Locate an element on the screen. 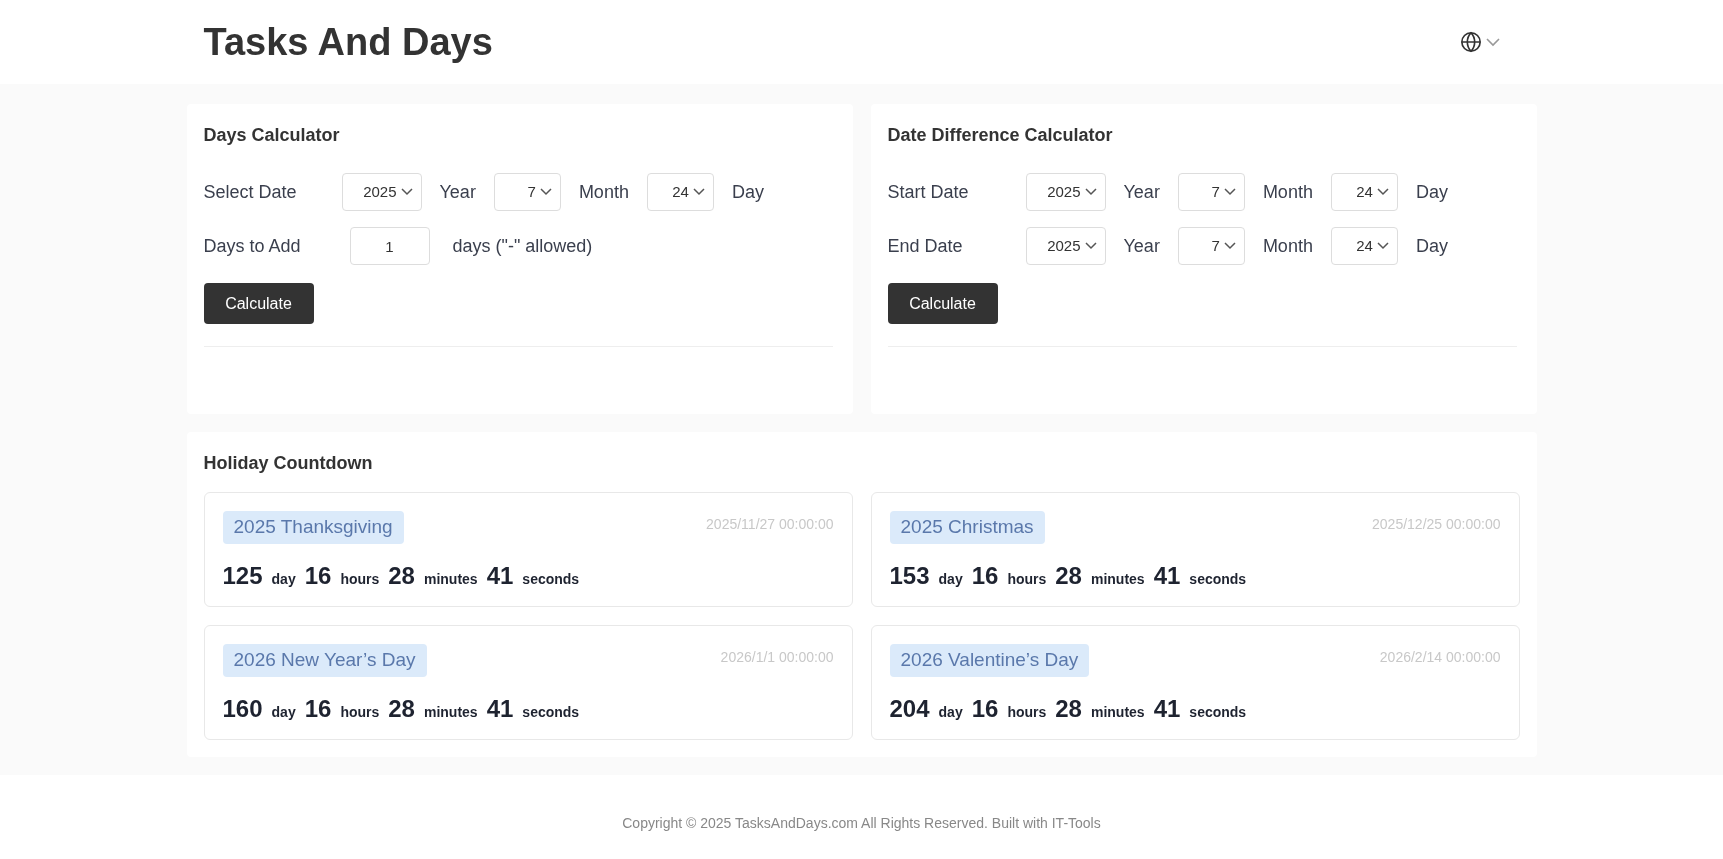 The image size is (1723, 859). field-label: Select Date is located at coordinates (250, 192).